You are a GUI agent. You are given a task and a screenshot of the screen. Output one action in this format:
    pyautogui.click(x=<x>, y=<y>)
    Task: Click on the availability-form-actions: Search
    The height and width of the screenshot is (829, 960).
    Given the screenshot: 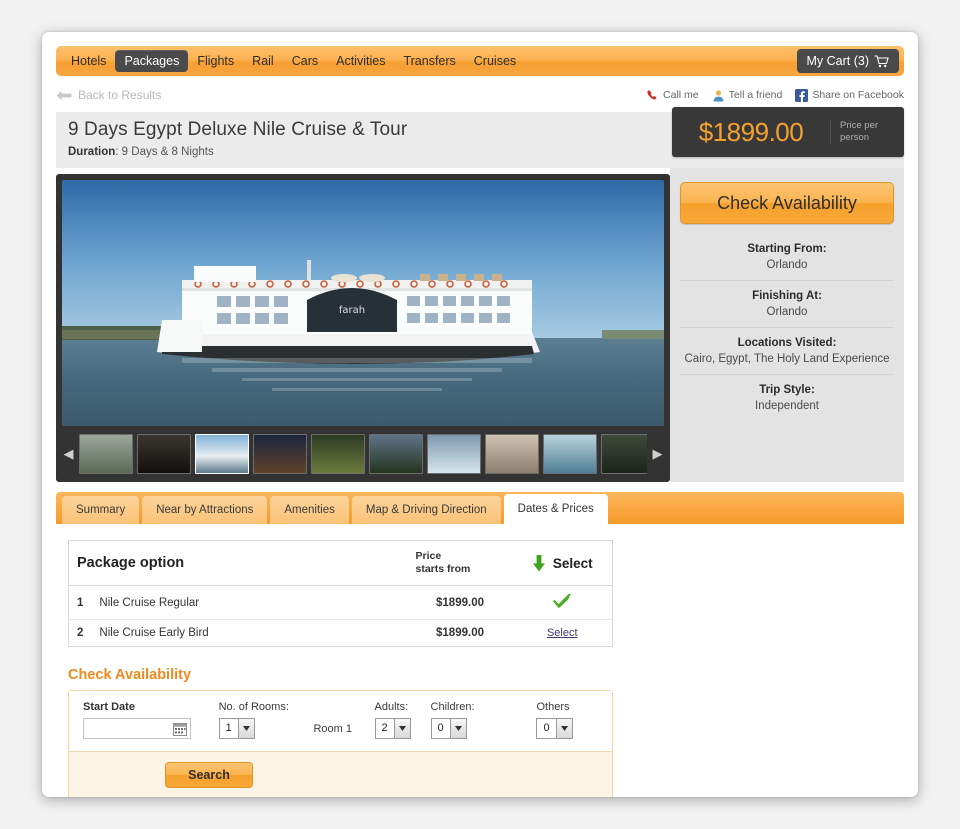 What is the action you would take?
    pyautogui.click(x=340, y=774)
    